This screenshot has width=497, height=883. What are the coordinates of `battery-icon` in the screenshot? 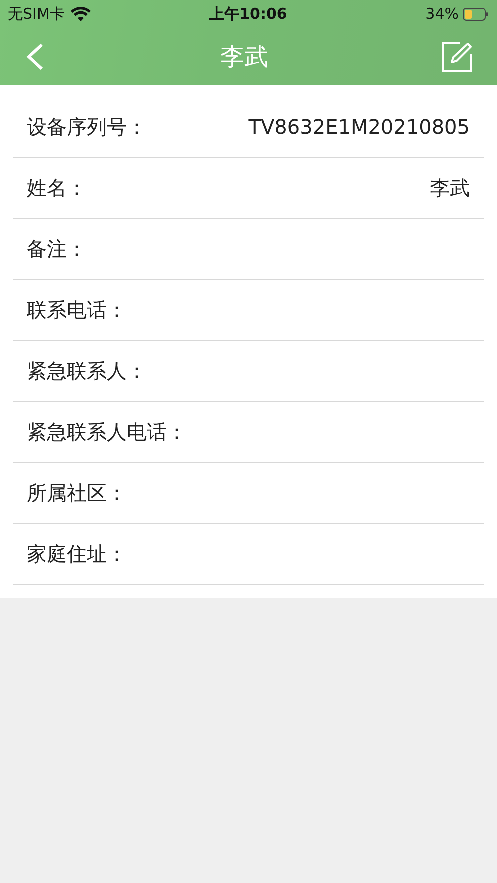 It's located at (476, 14).